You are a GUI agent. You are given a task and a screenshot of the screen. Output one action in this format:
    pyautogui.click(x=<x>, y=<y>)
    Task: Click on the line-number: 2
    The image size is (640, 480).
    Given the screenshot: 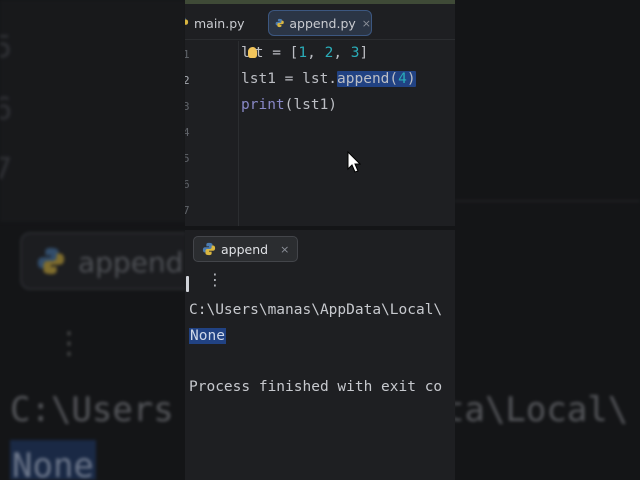 What is the action you would take?
    pyautogui.click(x=187, y=80)
    